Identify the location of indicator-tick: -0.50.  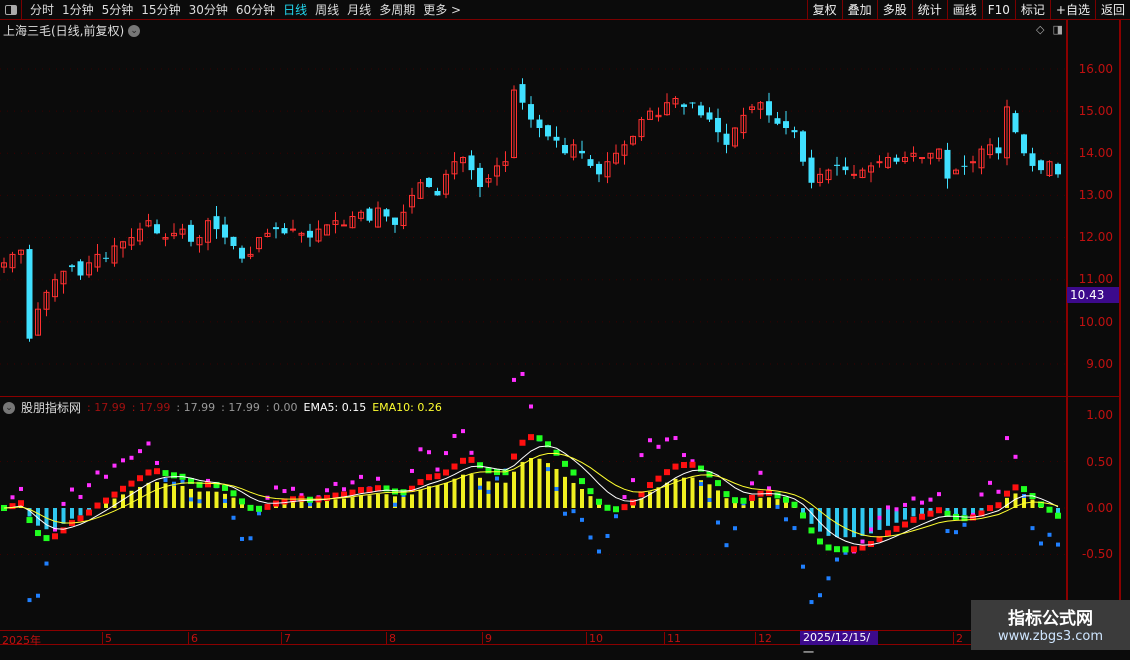
(1097, 554).